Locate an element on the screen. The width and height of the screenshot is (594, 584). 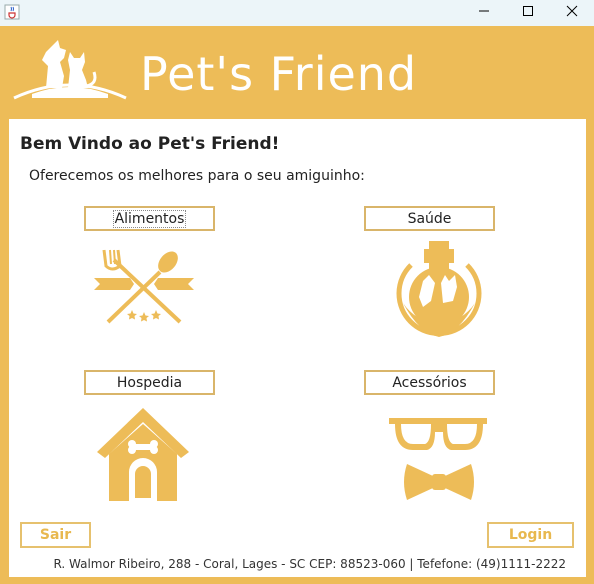
login-label: Login is located at coordinates (530, 535).